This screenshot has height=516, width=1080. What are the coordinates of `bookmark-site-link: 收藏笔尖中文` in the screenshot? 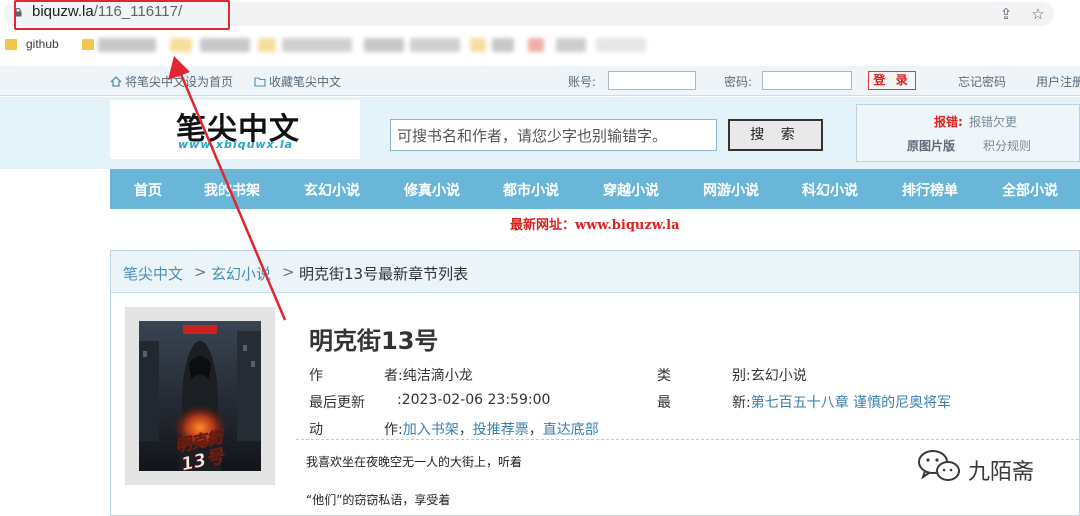 It's located at (297, 81).